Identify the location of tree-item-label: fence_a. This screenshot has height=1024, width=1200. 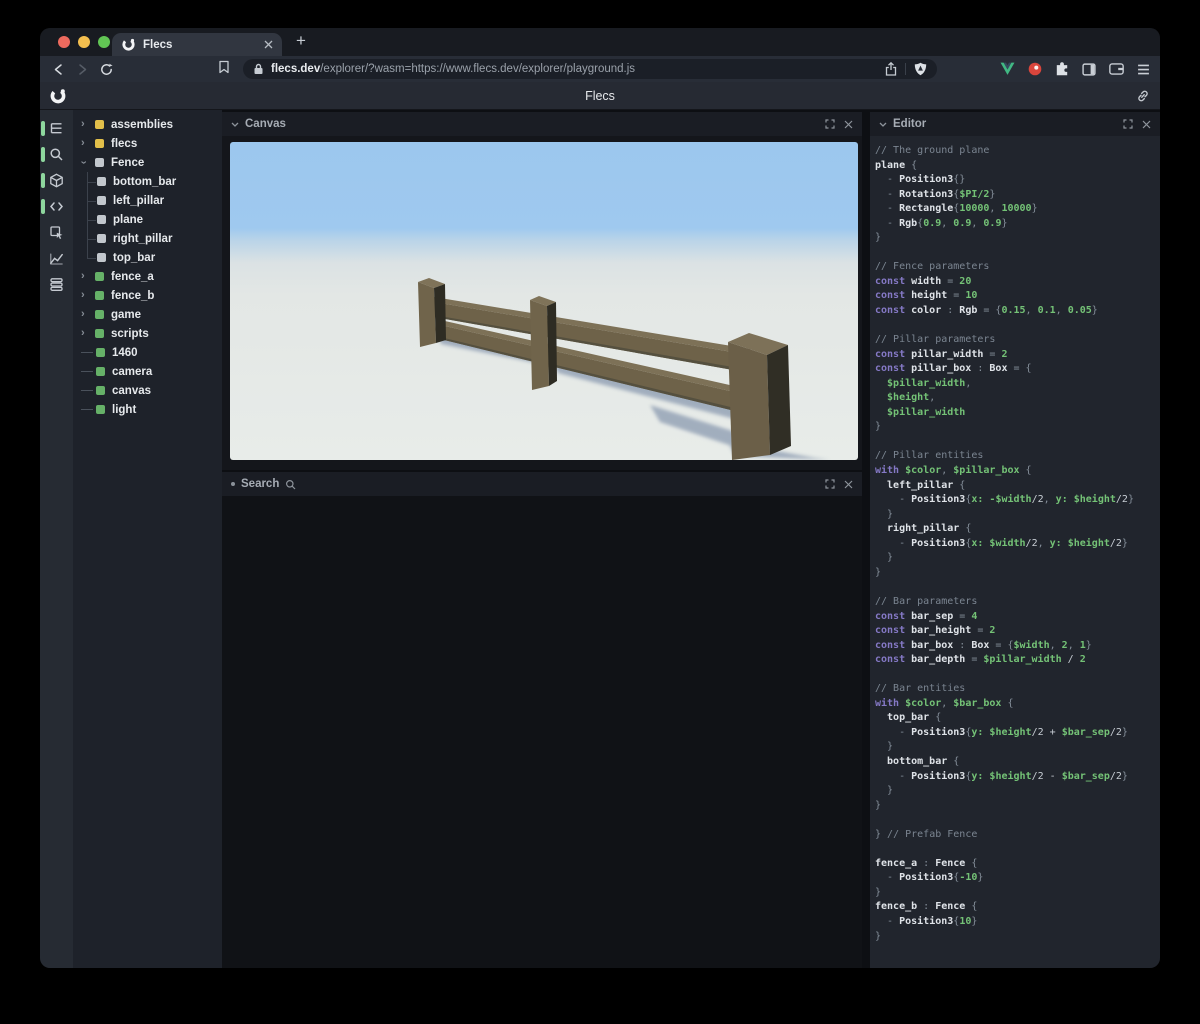
(132, 276).